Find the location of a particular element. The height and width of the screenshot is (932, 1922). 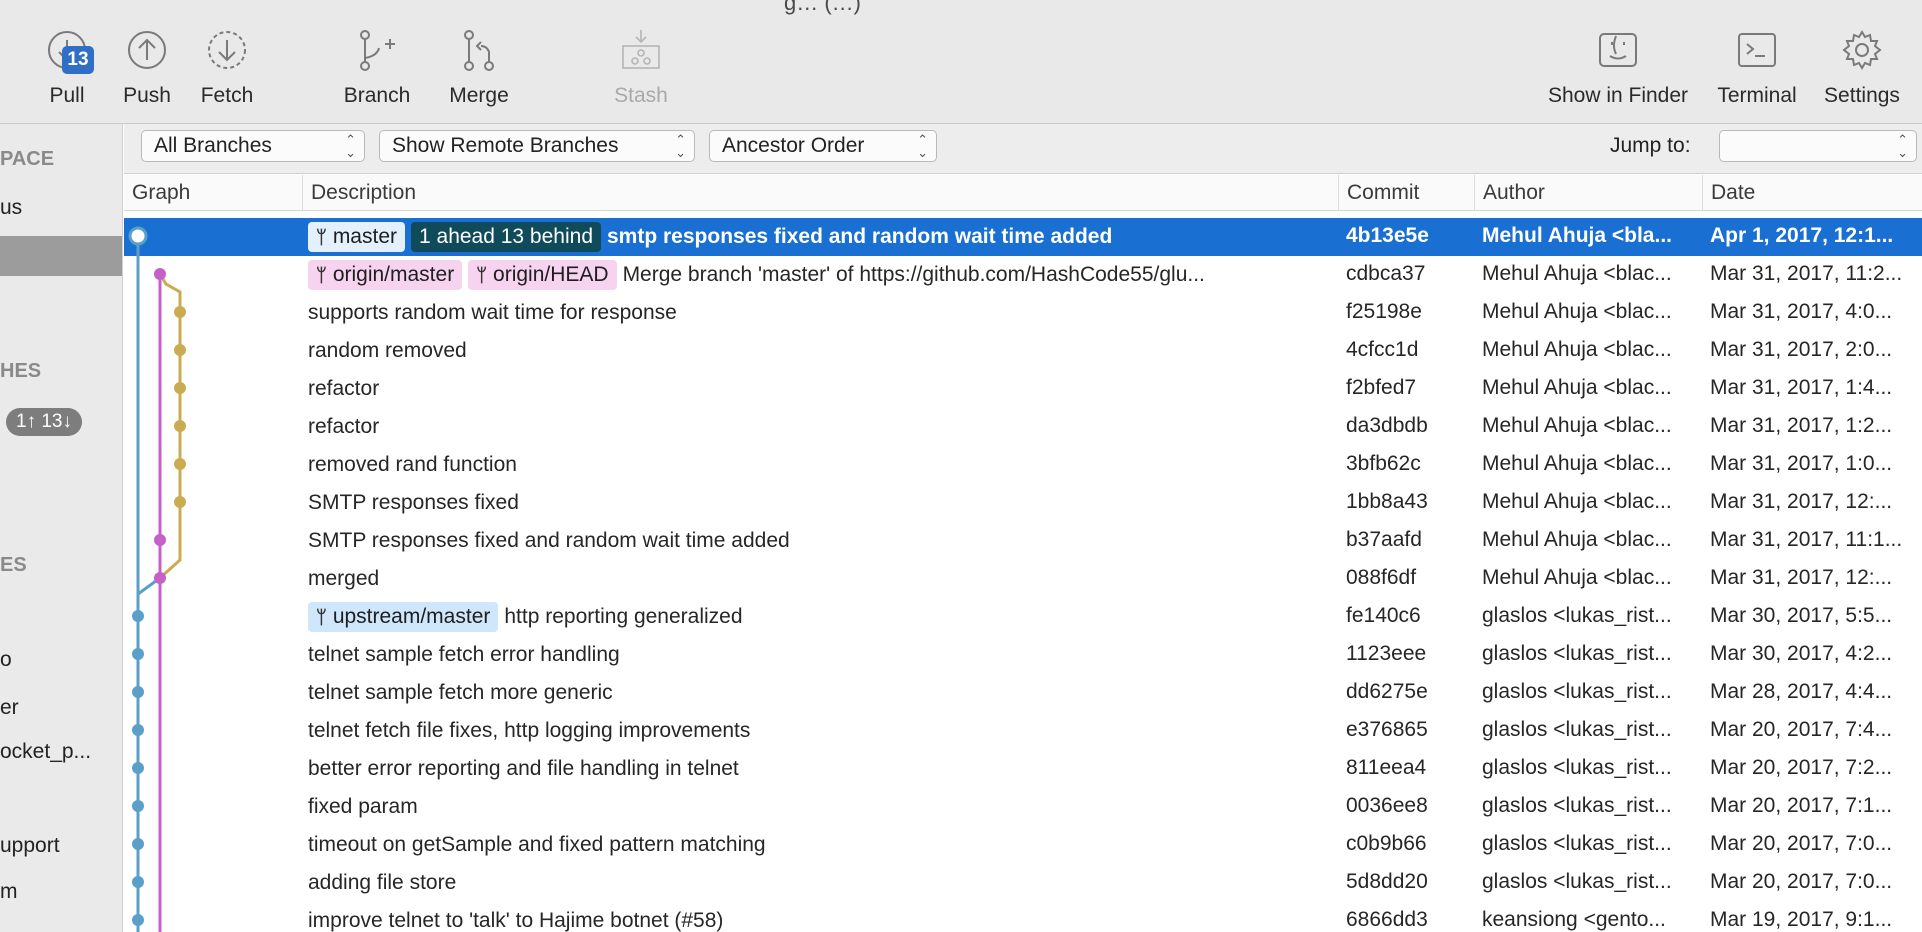

fetch-label: Fetch is located at coordinates (227, 95).